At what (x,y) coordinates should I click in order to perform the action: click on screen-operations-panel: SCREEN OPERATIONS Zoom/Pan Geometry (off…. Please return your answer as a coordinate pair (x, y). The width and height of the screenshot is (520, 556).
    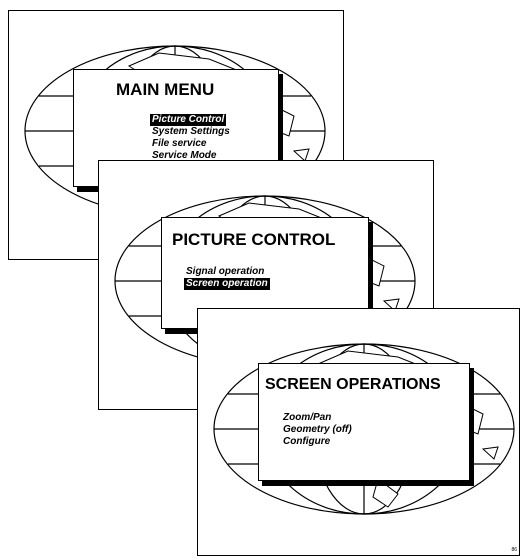
    Looking at the image, I should click on (364, 422).